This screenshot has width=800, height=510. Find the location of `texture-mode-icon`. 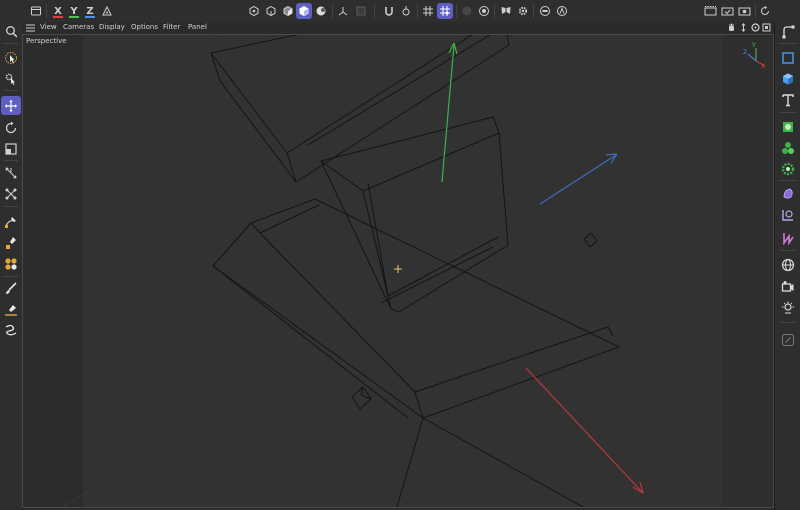

texture-mode-icon is located at coordinates (321, 11).